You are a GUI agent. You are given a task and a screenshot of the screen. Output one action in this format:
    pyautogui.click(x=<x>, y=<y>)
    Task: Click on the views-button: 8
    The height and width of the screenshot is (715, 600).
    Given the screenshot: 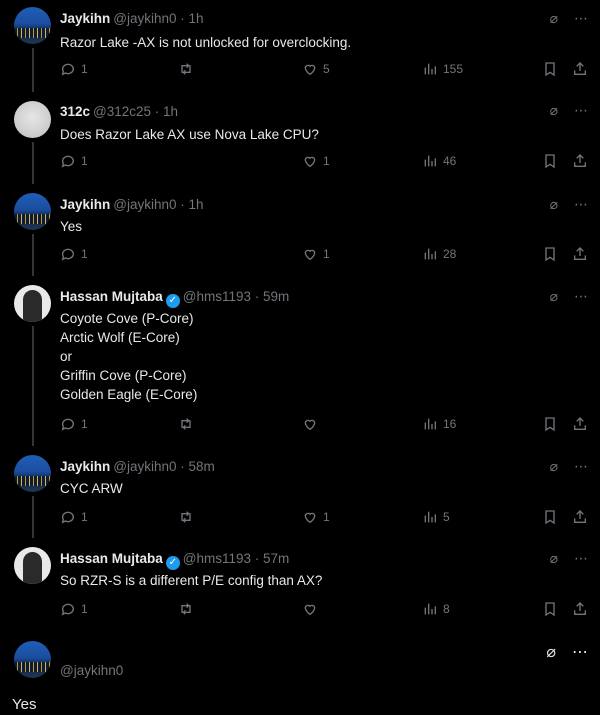 What is the action you would take?
    pyautogui.click(x=436, y=609)
    